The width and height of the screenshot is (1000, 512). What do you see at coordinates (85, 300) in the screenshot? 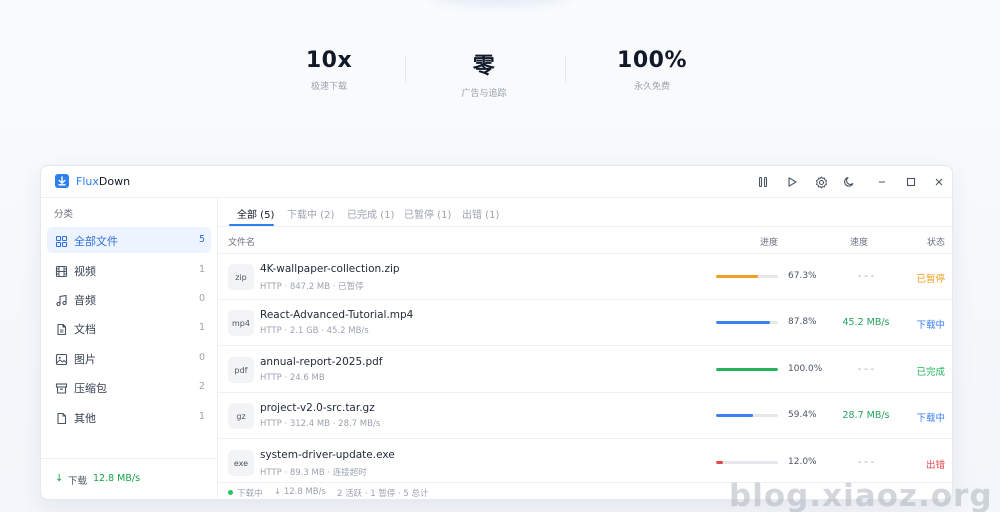
I see `sidebar-item-label: 音频` at bounding box center [85, 300].